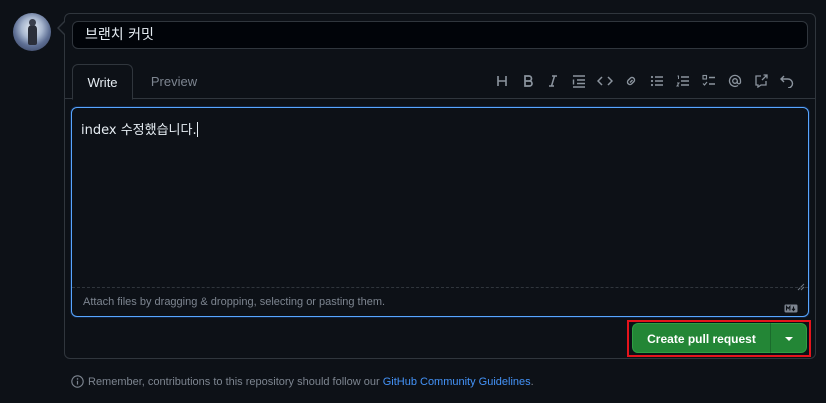 Image resolution: width=826 pixels, height=403 pixels. Describe the element at coordinates (197, 129) in the screenshot. I see `text-cursor` at that location.